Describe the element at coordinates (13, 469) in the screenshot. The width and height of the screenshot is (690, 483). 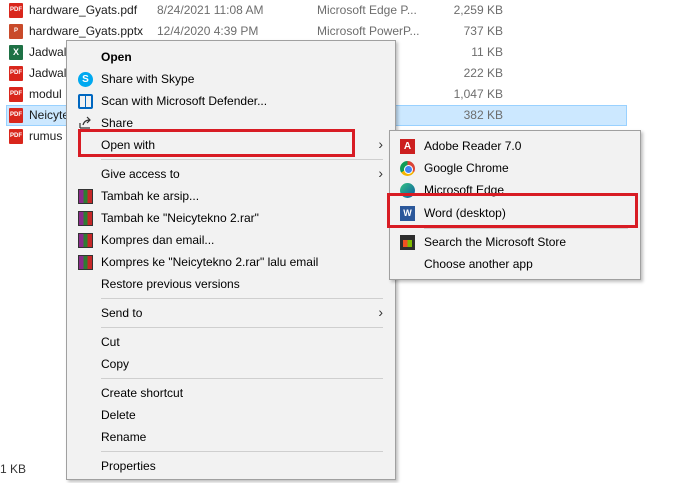
I see `status-size: 1 KB` at that location.